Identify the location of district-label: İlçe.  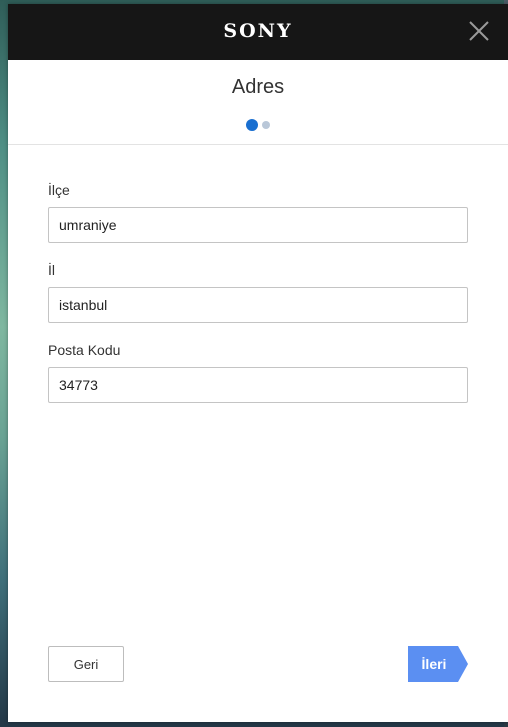
(59, 190).